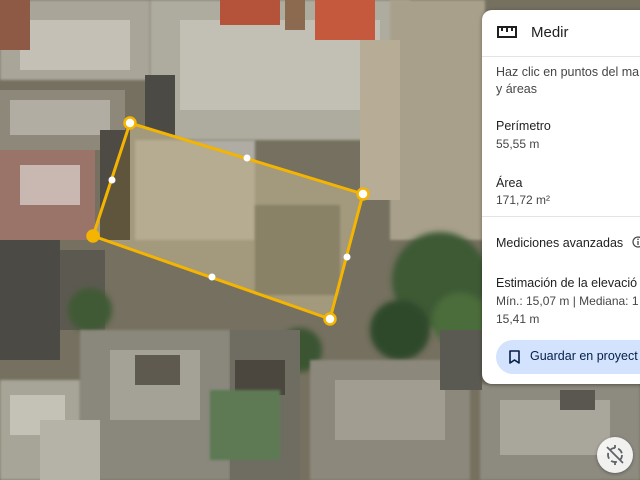 This screenshot has height=480, width=640. What do you see at coordinates (516, 89) in the screenshot?
I see `instruction-line: y áreas` at bounding box center [516, 89].